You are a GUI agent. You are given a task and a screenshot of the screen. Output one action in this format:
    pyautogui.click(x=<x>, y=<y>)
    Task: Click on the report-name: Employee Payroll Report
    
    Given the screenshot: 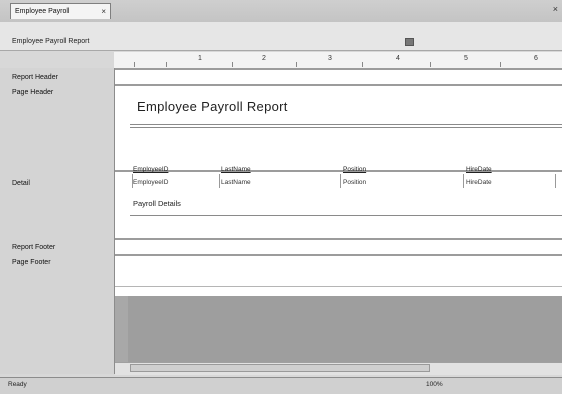 What is the action you would take?
    pyautogui.click(x=51, y=41)
    